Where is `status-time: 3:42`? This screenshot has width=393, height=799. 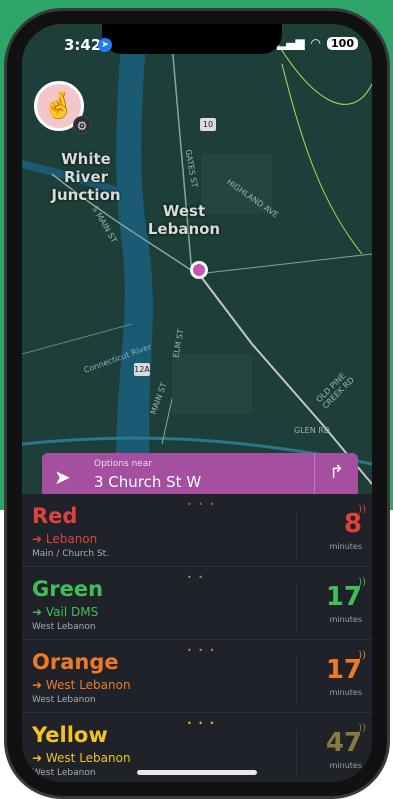
status-time: 3:42 is located at coordinates (83, 45).